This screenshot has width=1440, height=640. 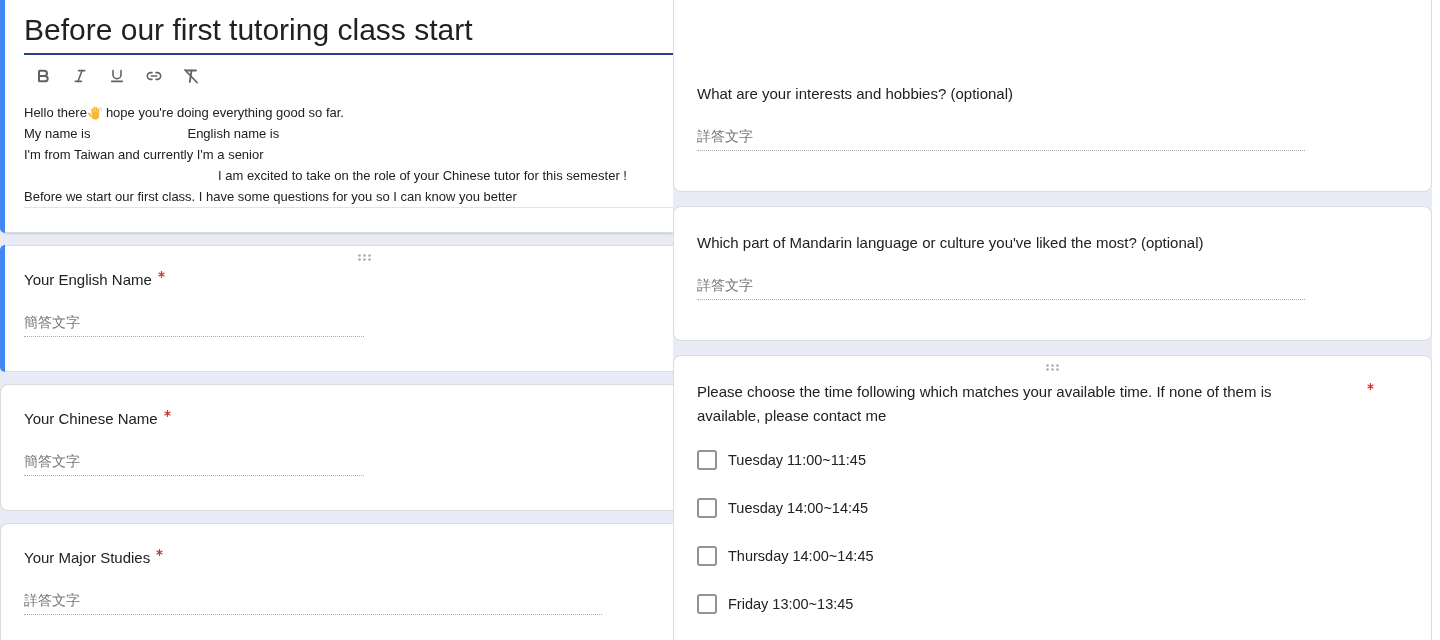 What do you see at coordinates (791, 604) in the screenshot?
I see `option-label: Friday 13:00~13:45` at bounding box center [791, 604].